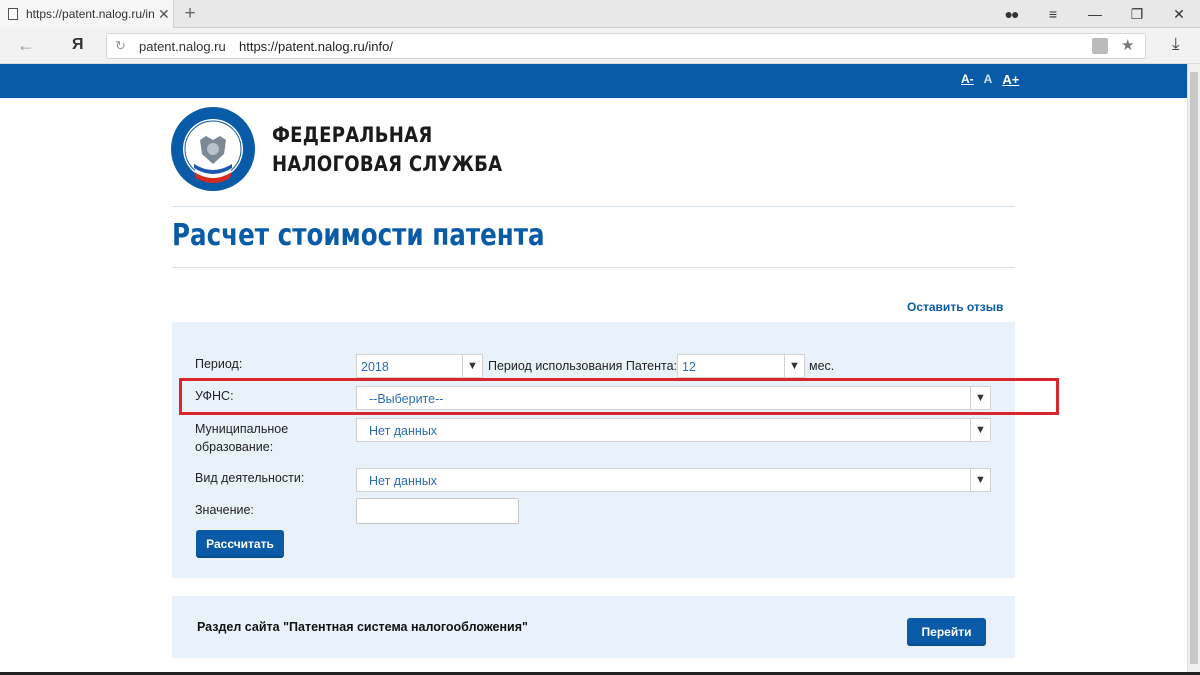 The width and height of the screenshot is (1200, 675). Describe the element at coordinates (120, 46) in the screenshot. I see `reload-icon: ↻` at that location.